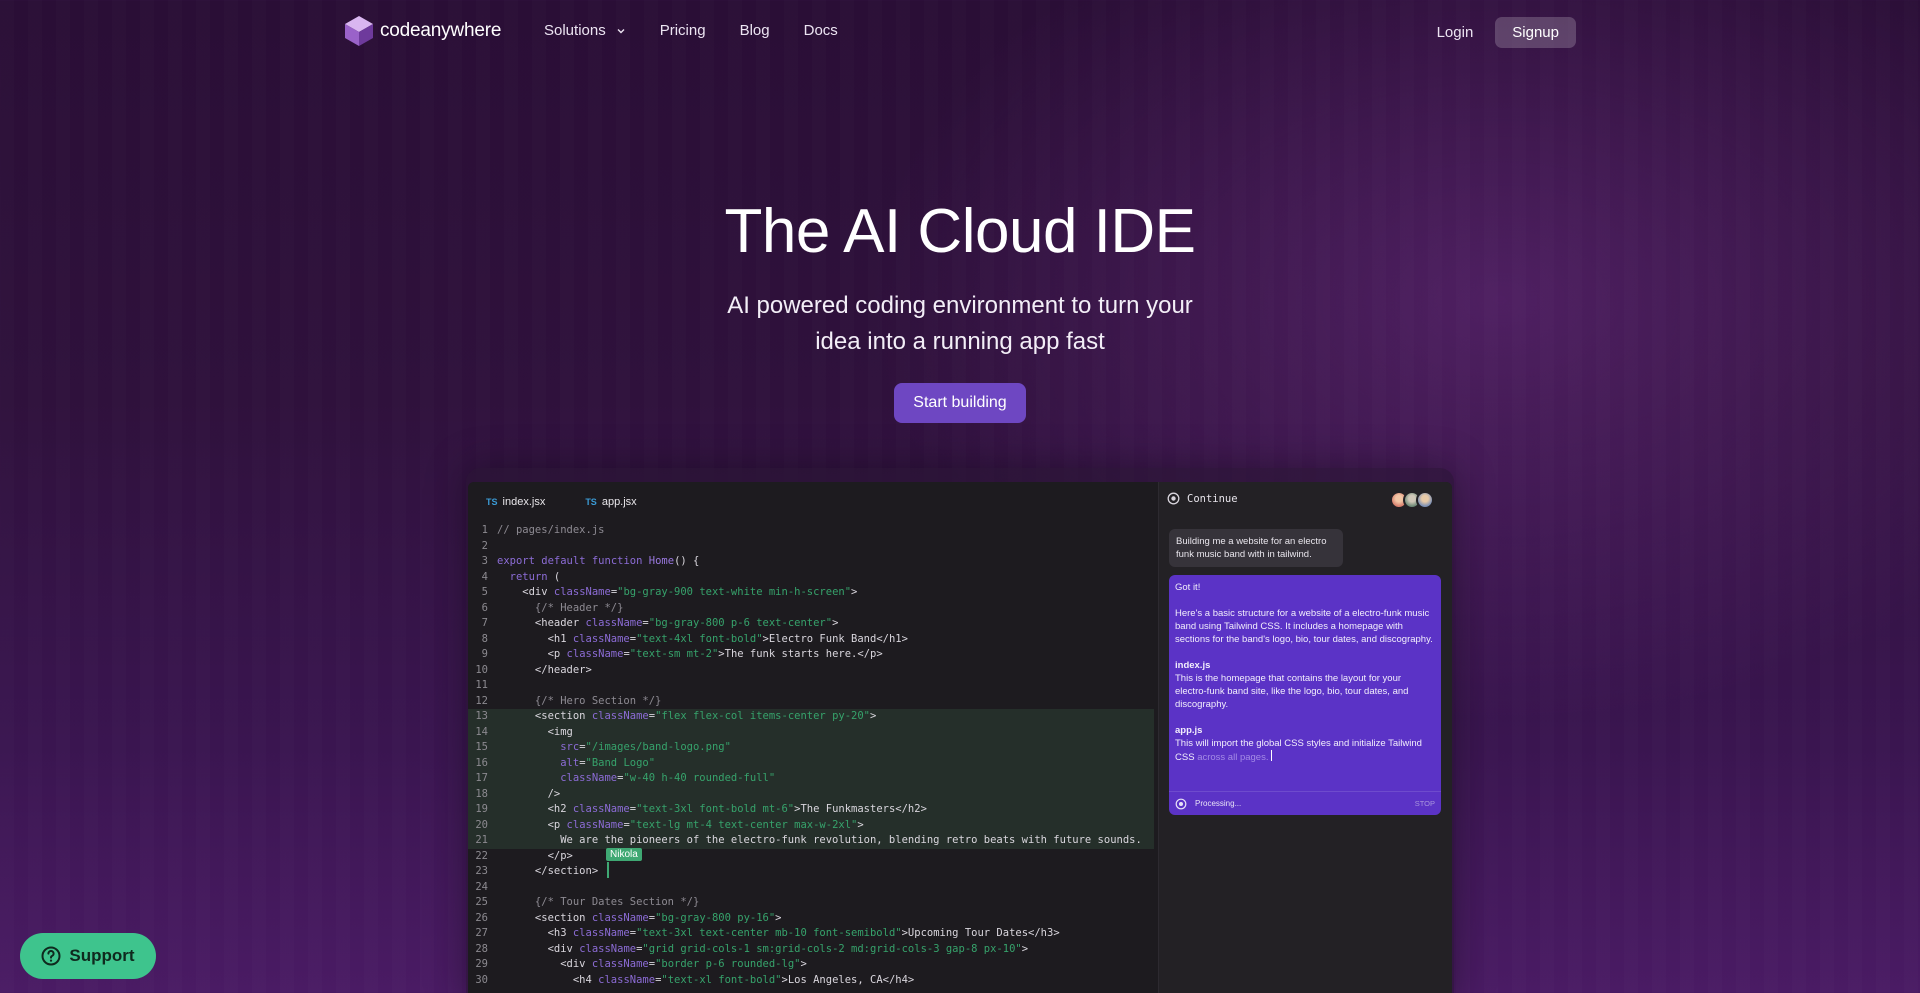 This screenshot has height=993, width=1920. I want to click on support-button: Support, so click(88, 956).